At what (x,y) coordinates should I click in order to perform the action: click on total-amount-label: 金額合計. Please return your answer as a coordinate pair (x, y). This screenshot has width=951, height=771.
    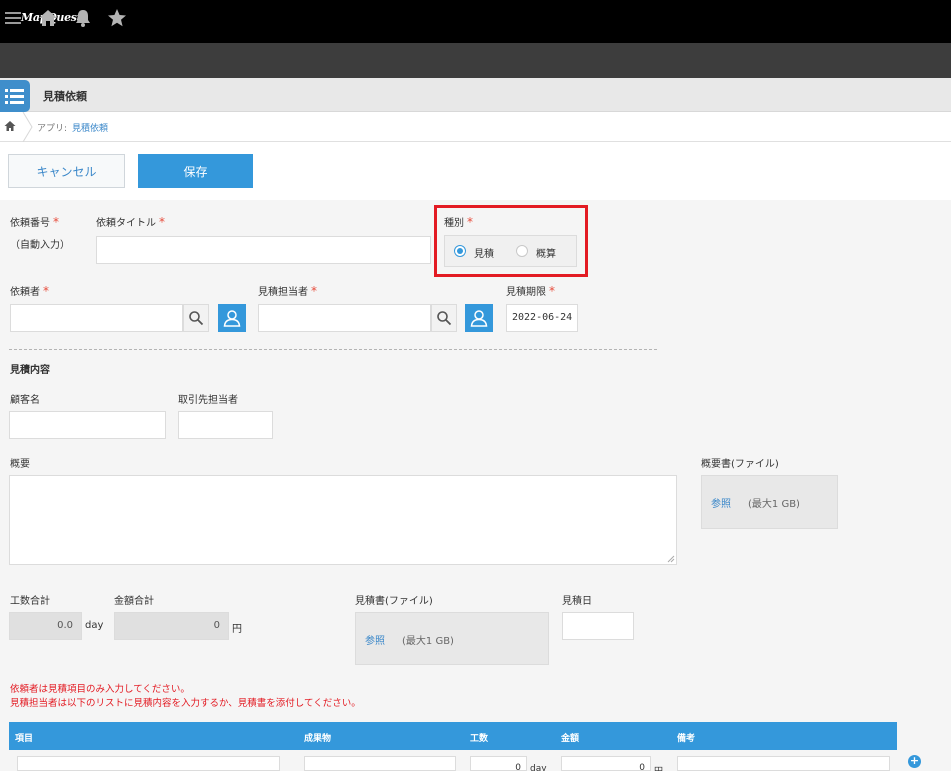
    Looking at the image, I should click on (134, 601).